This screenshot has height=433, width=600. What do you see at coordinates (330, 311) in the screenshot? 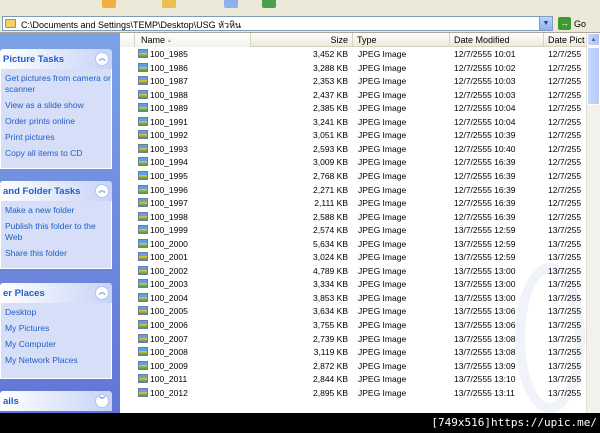
I see `file-size: 3,634 KB` at bounding box center [330, 311].